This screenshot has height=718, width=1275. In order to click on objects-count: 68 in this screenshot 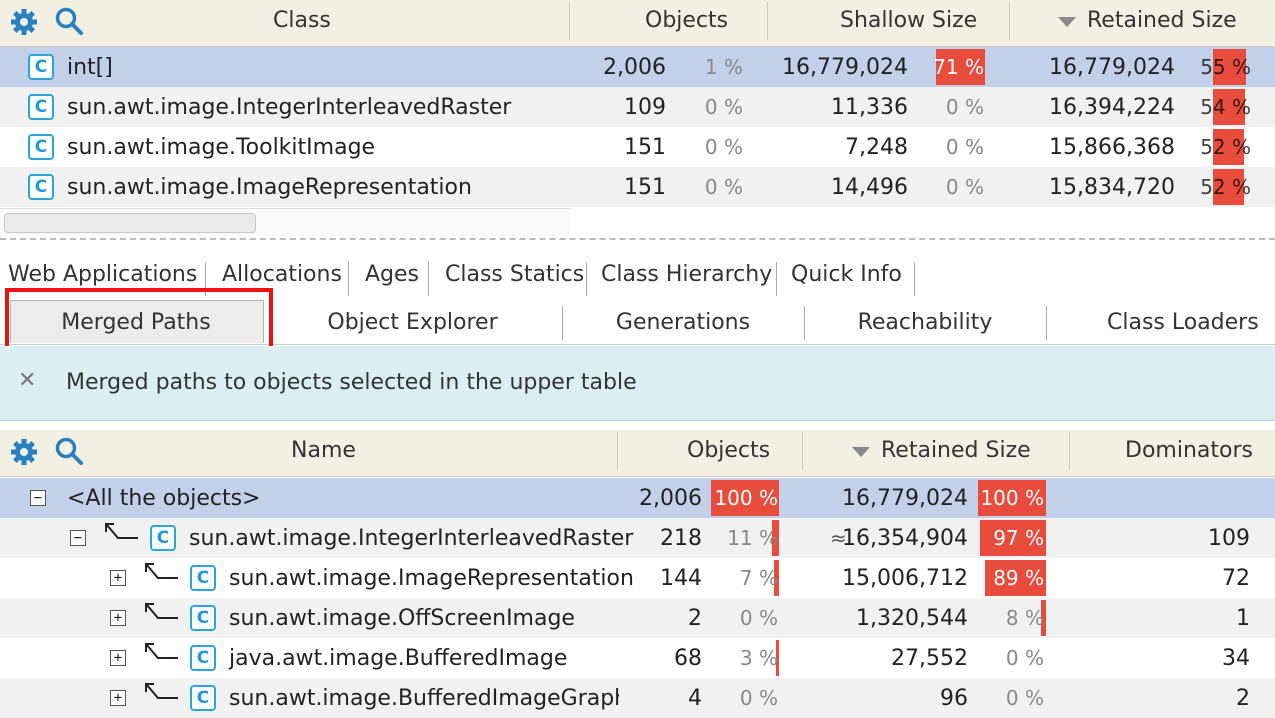, I will do `click(688, 658)`.